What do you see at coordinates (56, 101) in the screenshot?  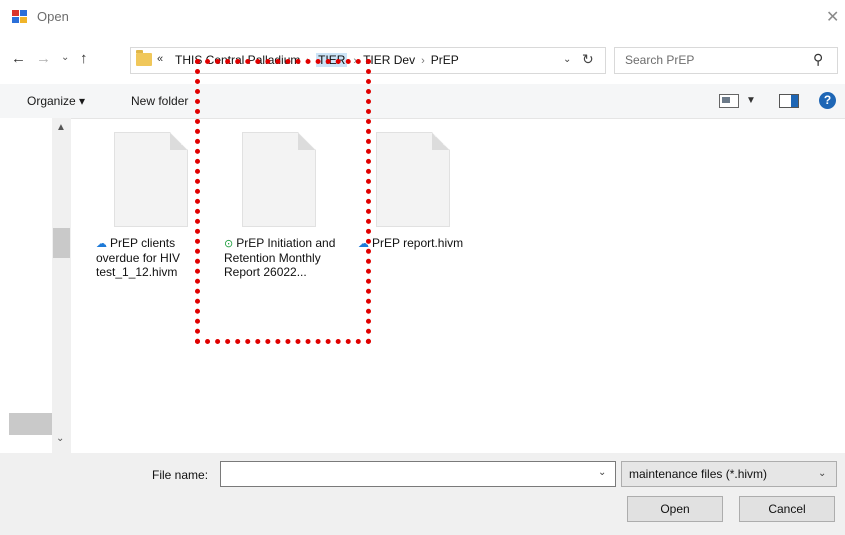 I see `organize-button: Organize ▾` at bounding box center [56, 101].